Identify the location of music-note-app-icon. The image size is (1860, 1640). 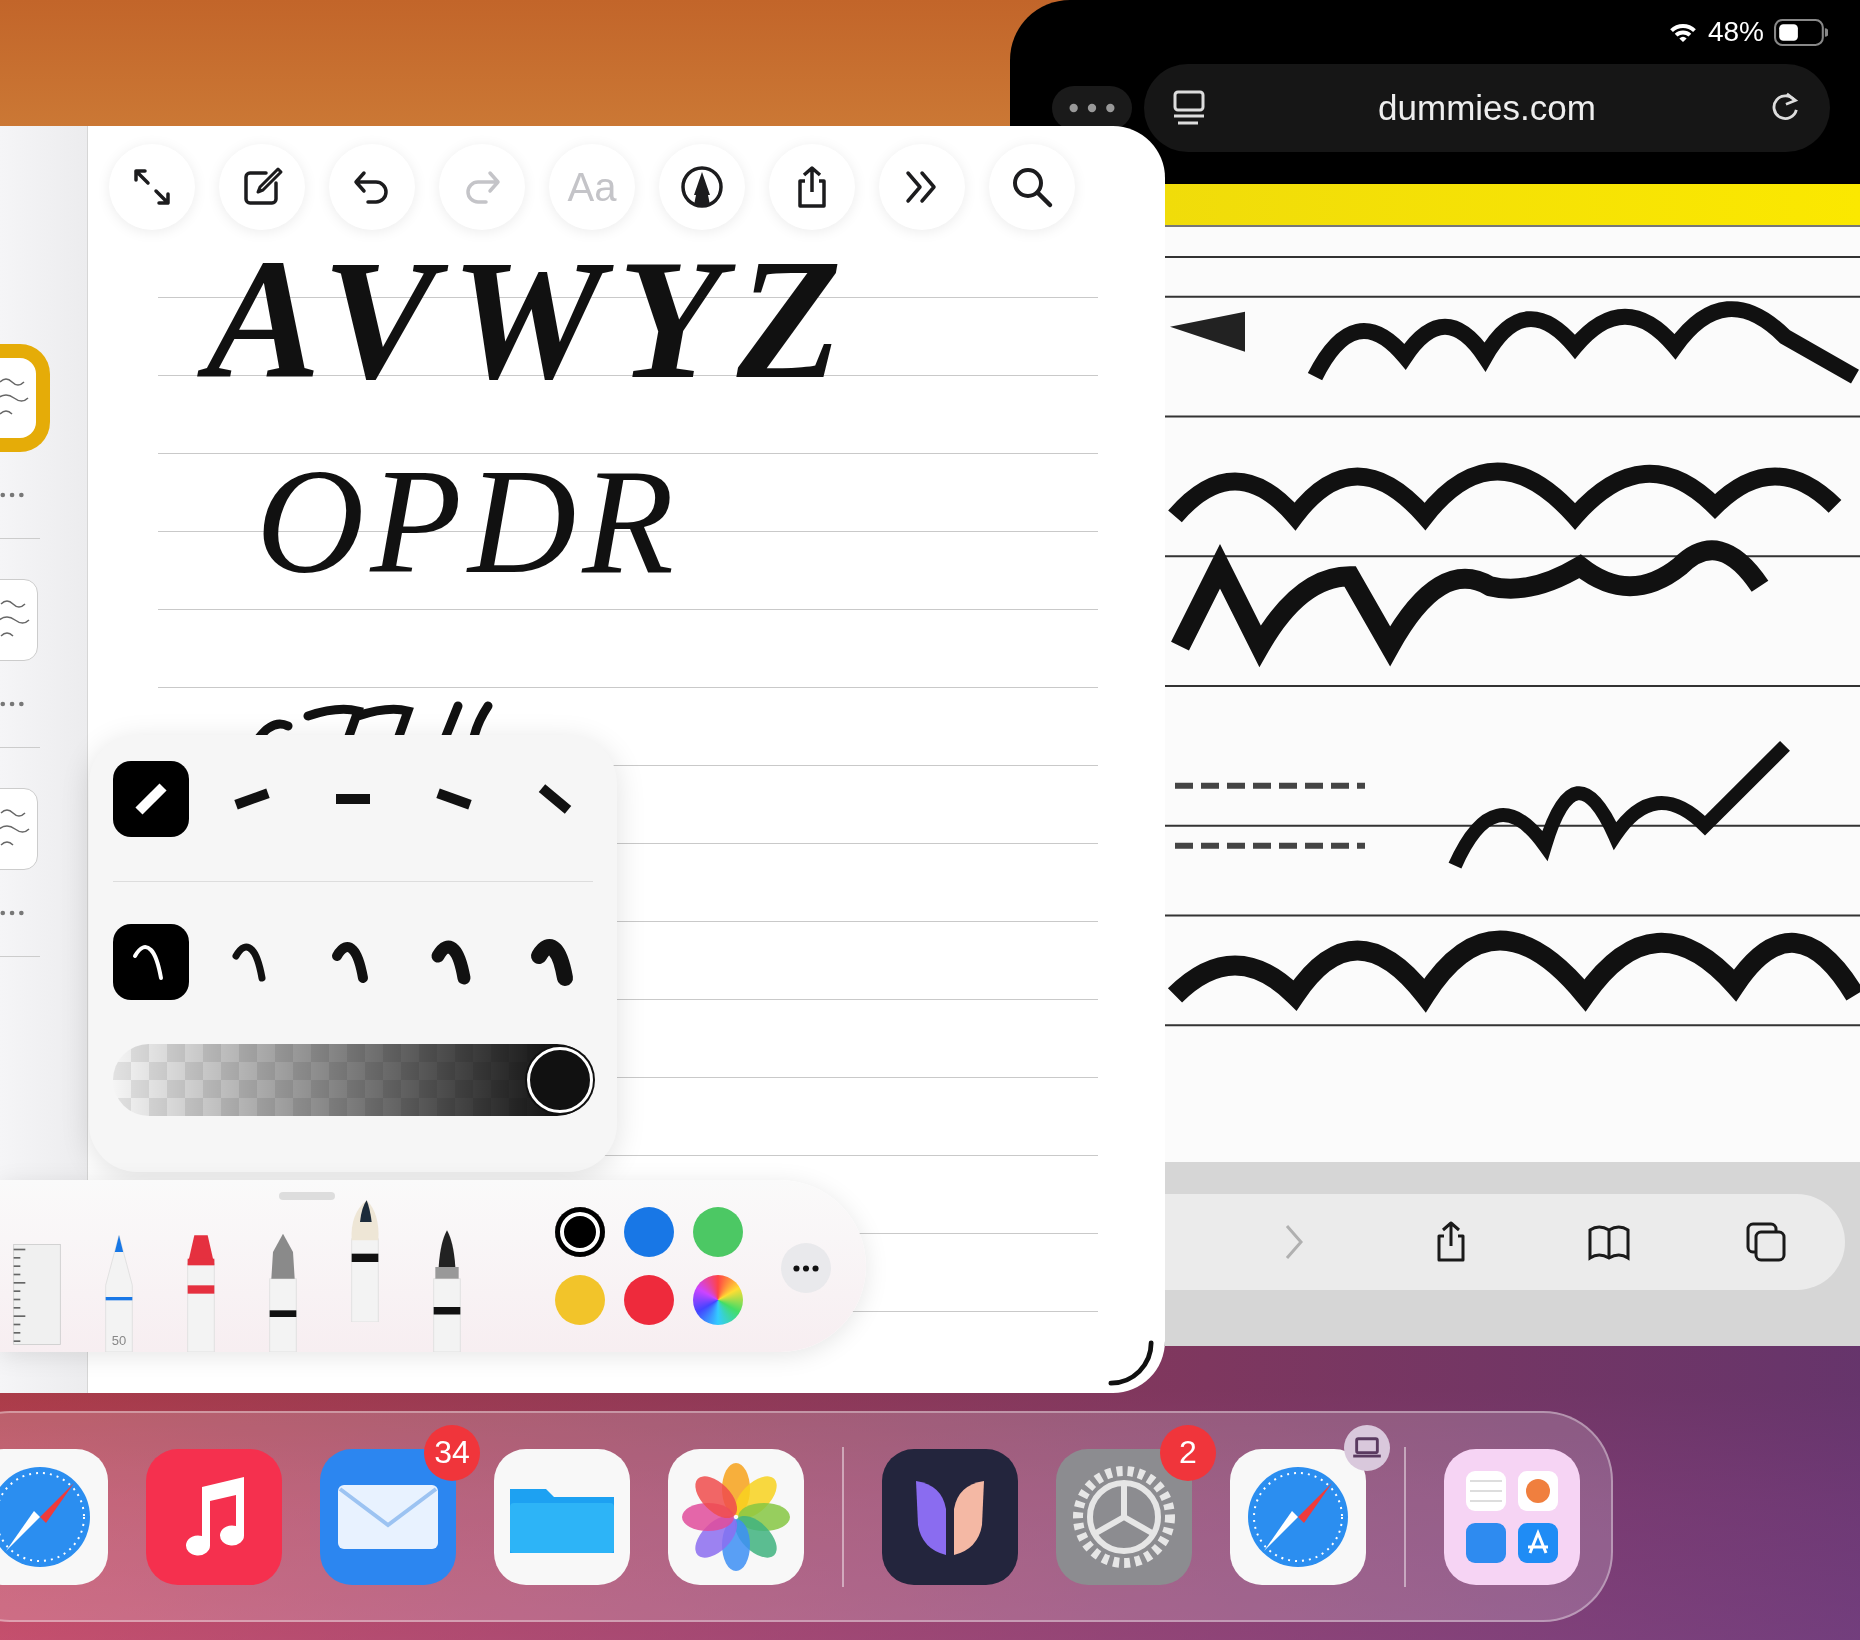
(214, 1516).